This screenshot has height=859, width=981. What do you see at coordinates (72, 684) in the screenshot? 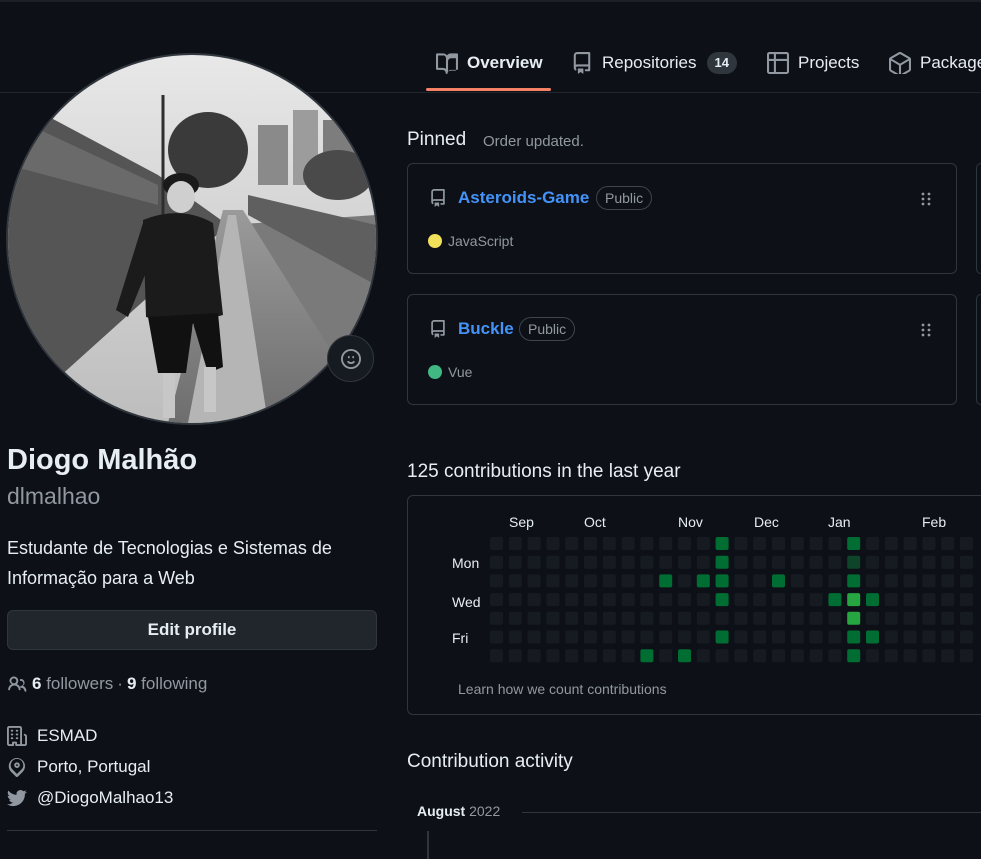
I see `followers-link: 6 followers` at bounding box center [72, 684].